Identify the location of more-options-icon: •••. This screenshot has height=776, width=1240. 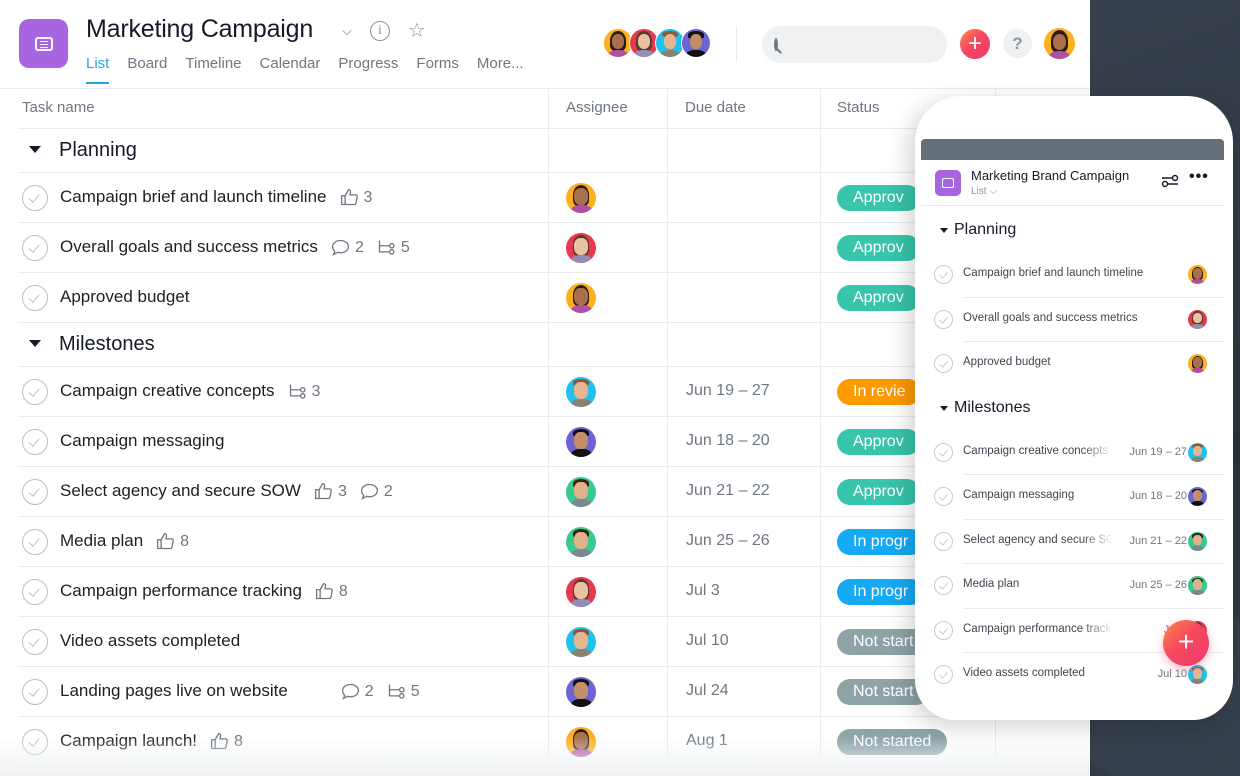
(1199, 177).